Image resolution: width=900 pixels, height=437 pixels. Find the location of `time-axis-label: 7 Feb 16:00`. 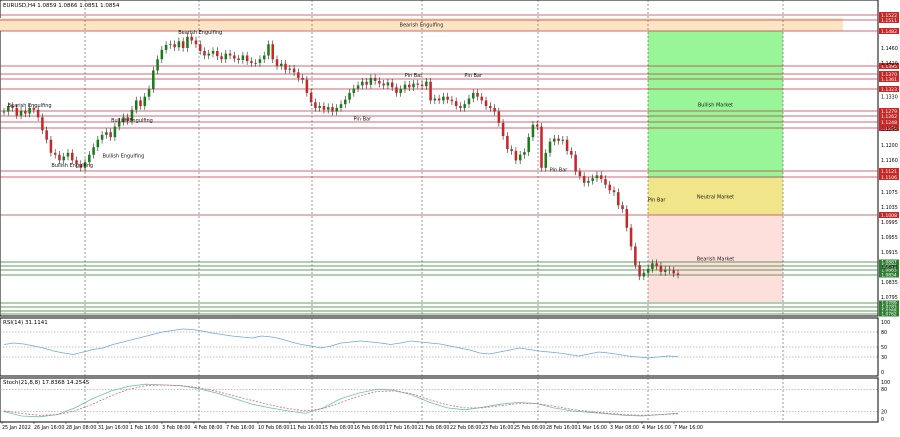

time-axis-label: 7 Feb 16:00 is located at coordinates (240, 428).